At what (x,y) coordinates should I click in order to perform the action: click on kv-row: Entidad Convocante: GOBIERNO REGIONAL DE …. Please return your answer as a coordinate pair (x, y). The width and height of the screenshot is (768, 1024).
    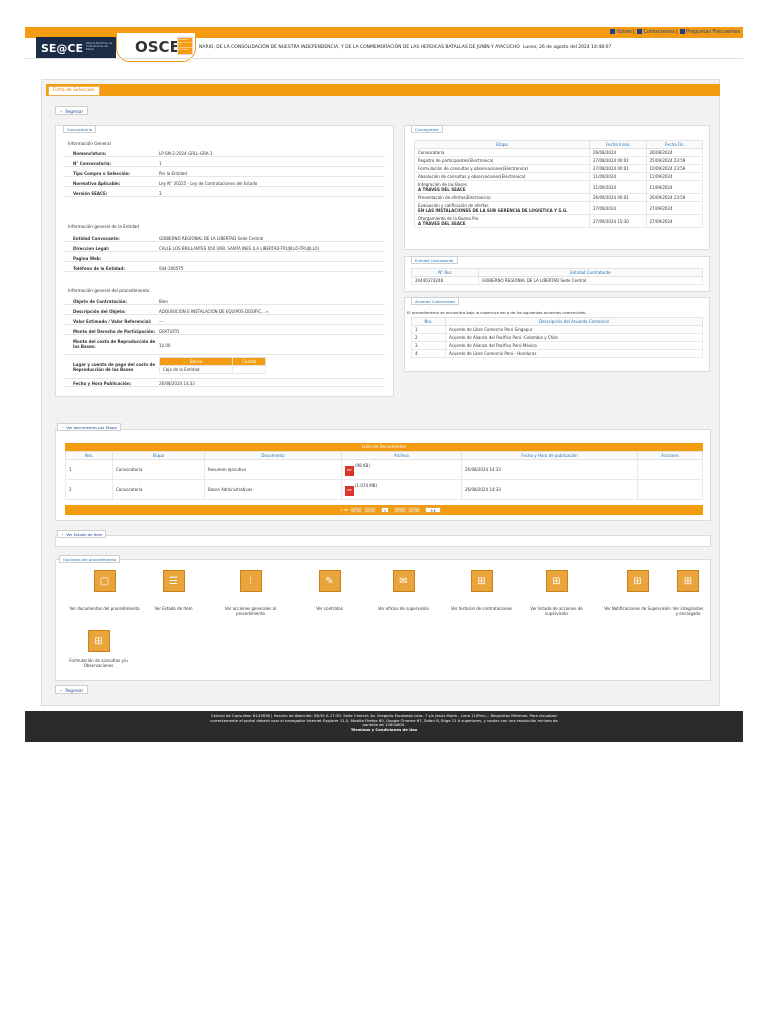
    Looking at the image, I should click on (224, 239).